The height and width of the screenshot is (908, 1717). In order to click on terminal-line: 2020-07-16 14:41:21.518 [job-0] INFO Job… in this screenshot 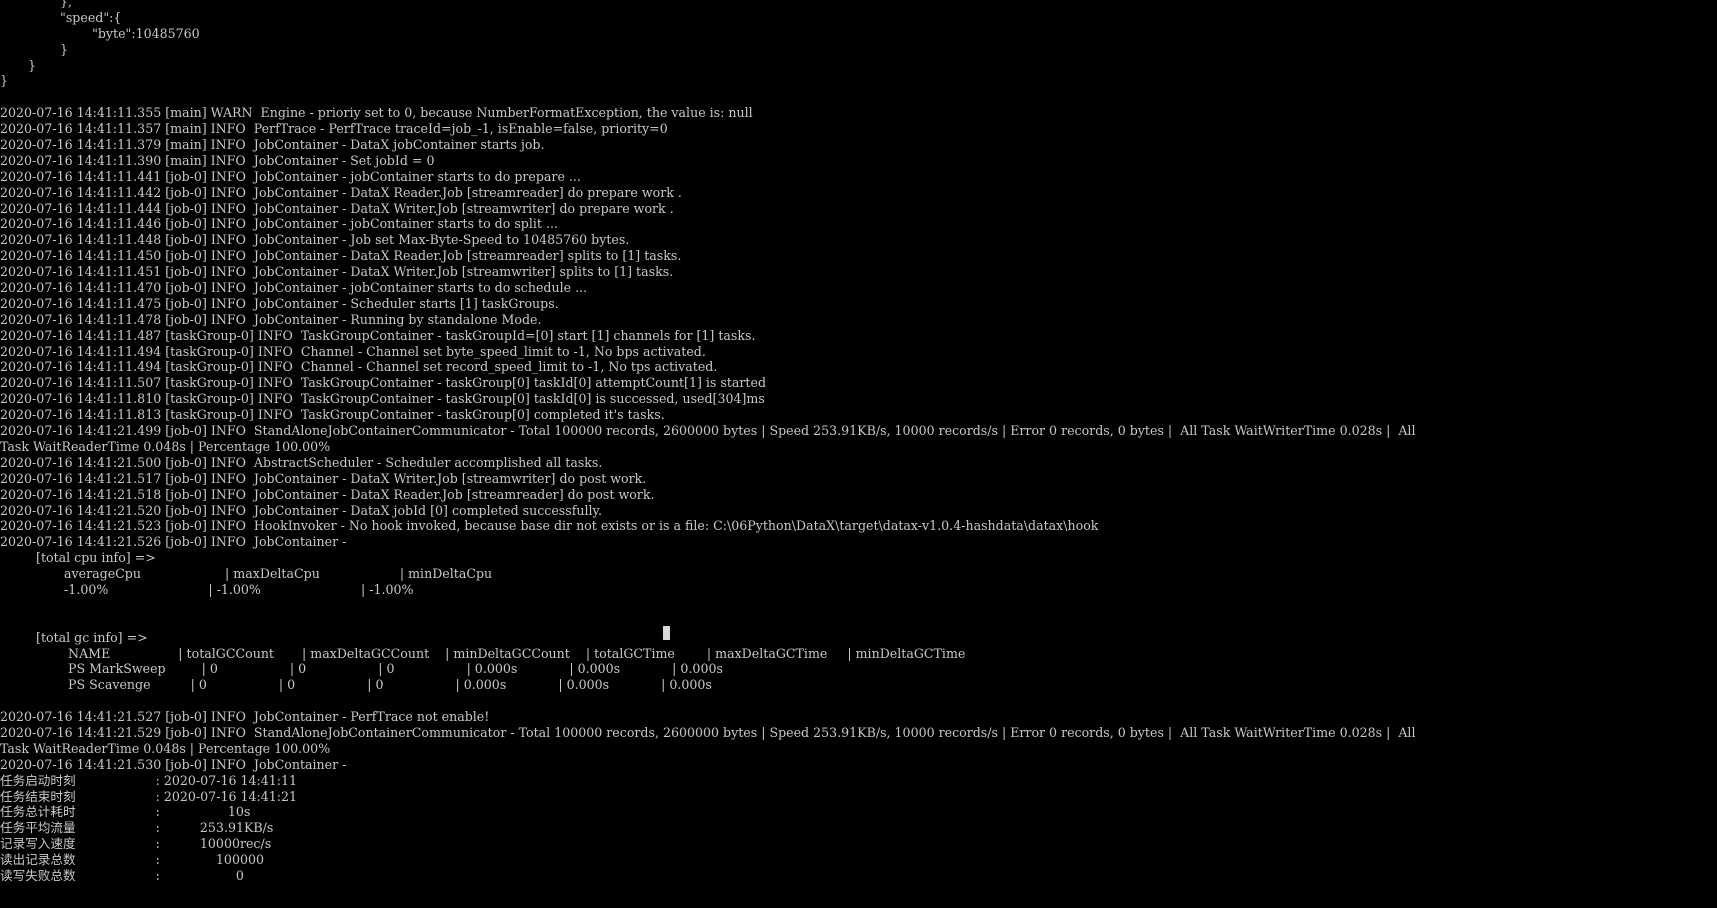, I will do `click(327, 494)`.